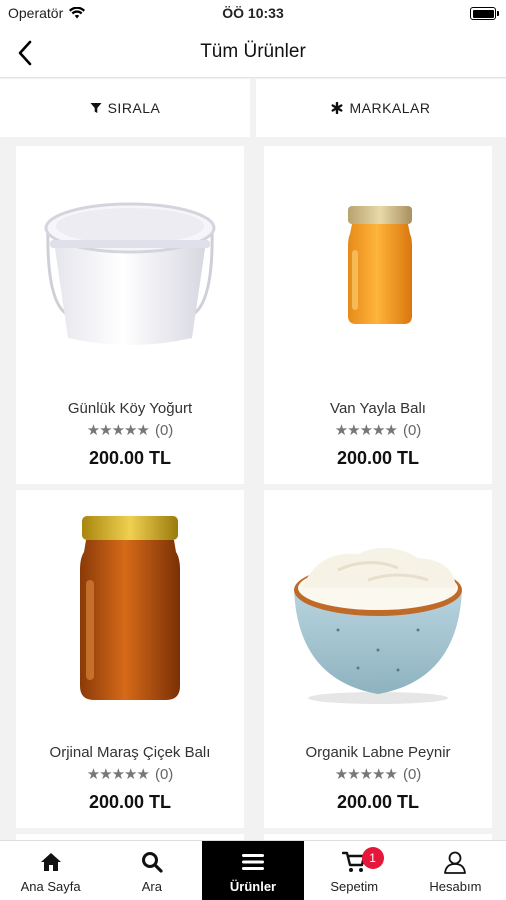  What do you see at coordinates (130, 752) in the screenshot?
I see `product-name: Orjinal Maraş Çiçek Balı` at bounding box center [130, 752].